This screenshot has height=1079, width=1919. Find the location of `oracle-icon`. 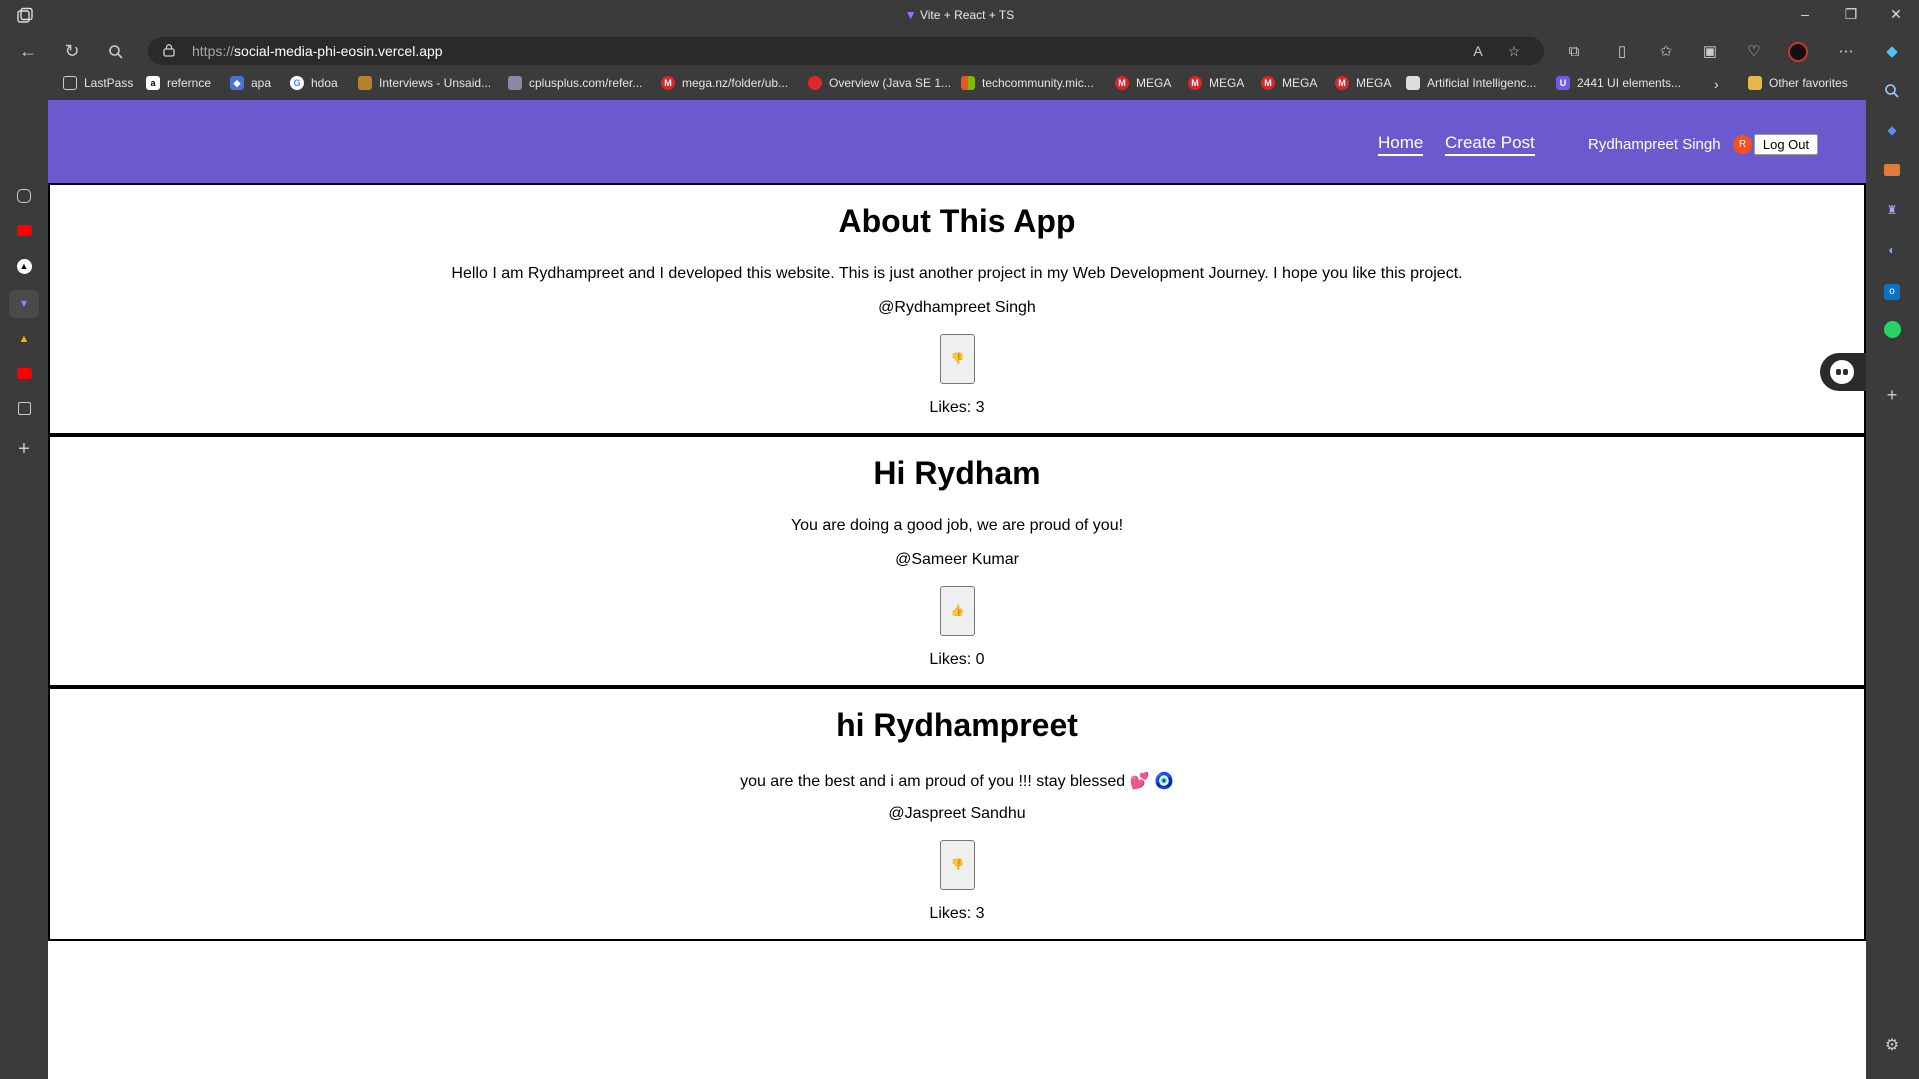

oracle-icon is located at coordinates (815, 83).